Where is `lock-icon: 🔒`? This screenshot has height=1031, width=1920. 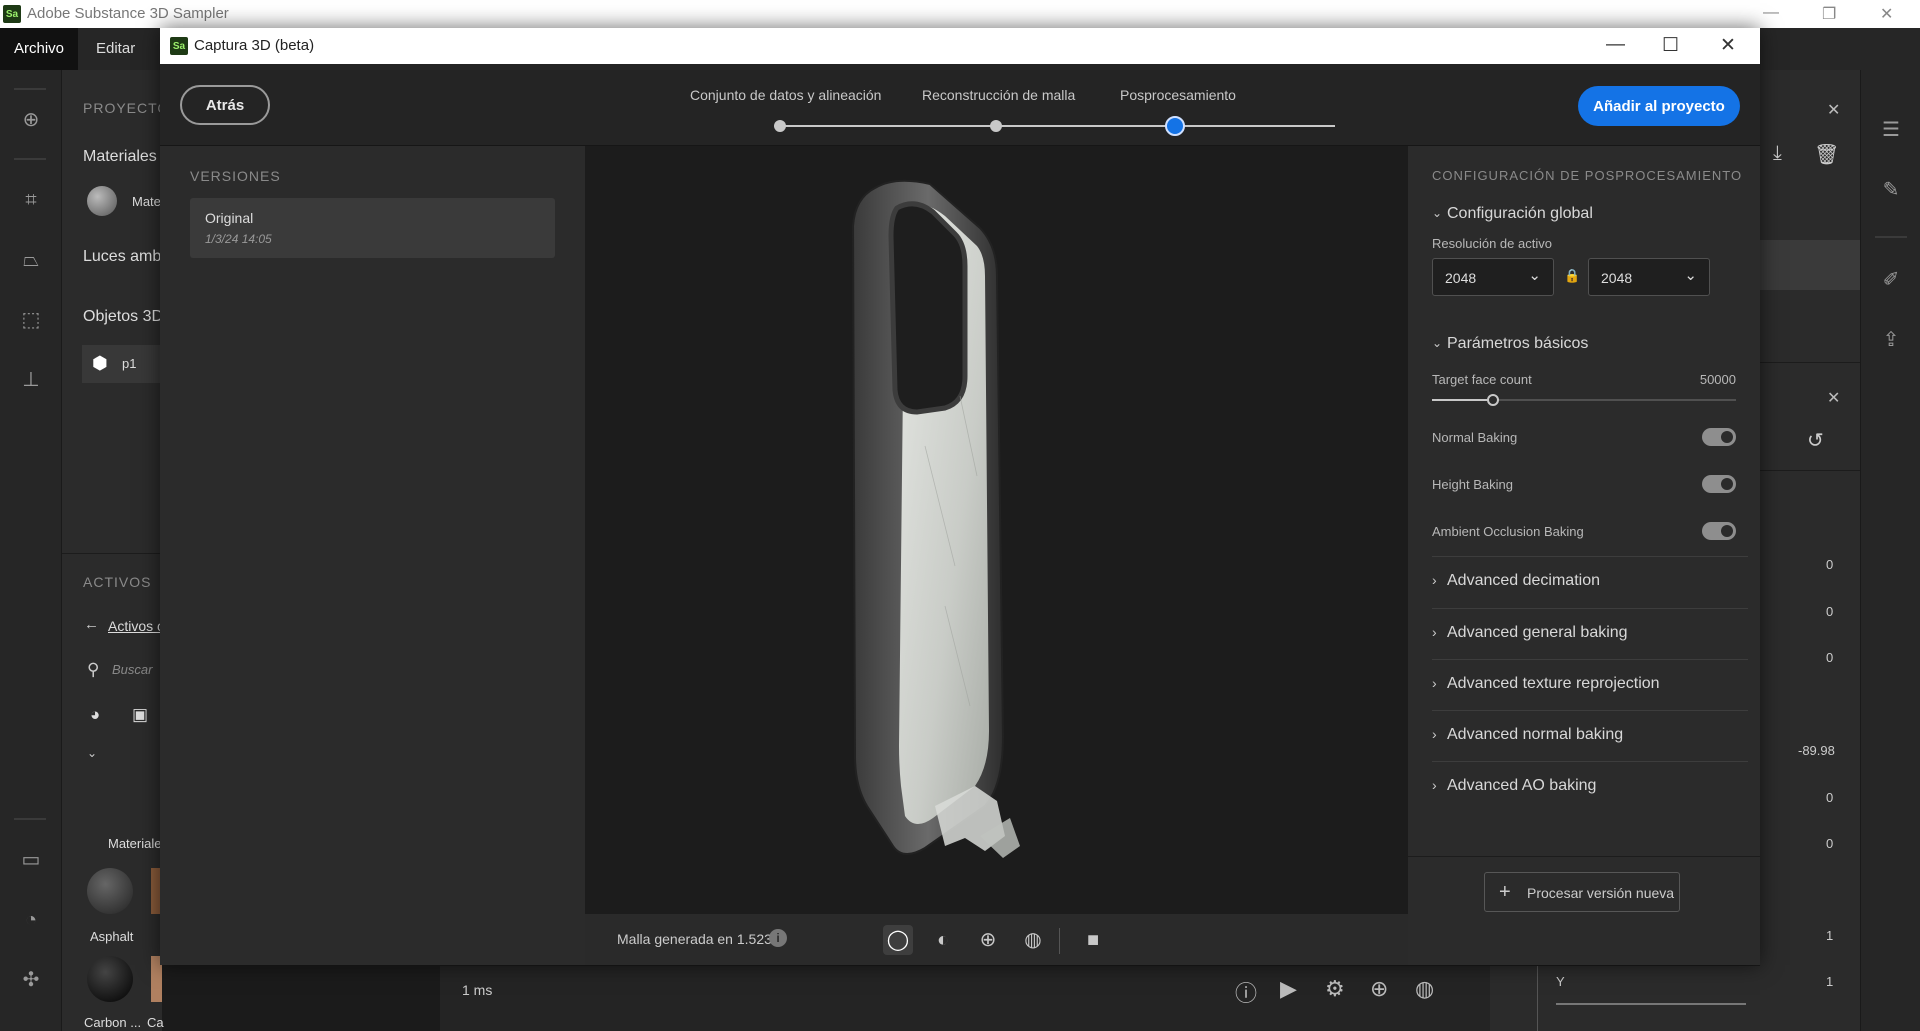 lock-icon: 🔒 is located at coordinates (1572, 276).